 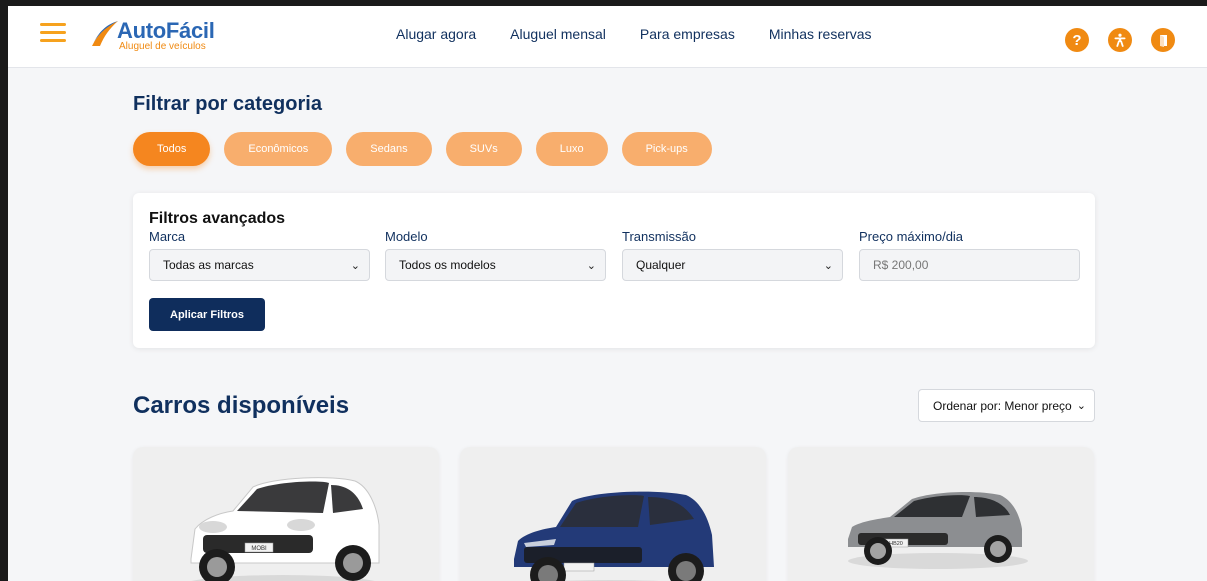 I want to click on transmission-label: Transmissão, so click(x=659, y=236).